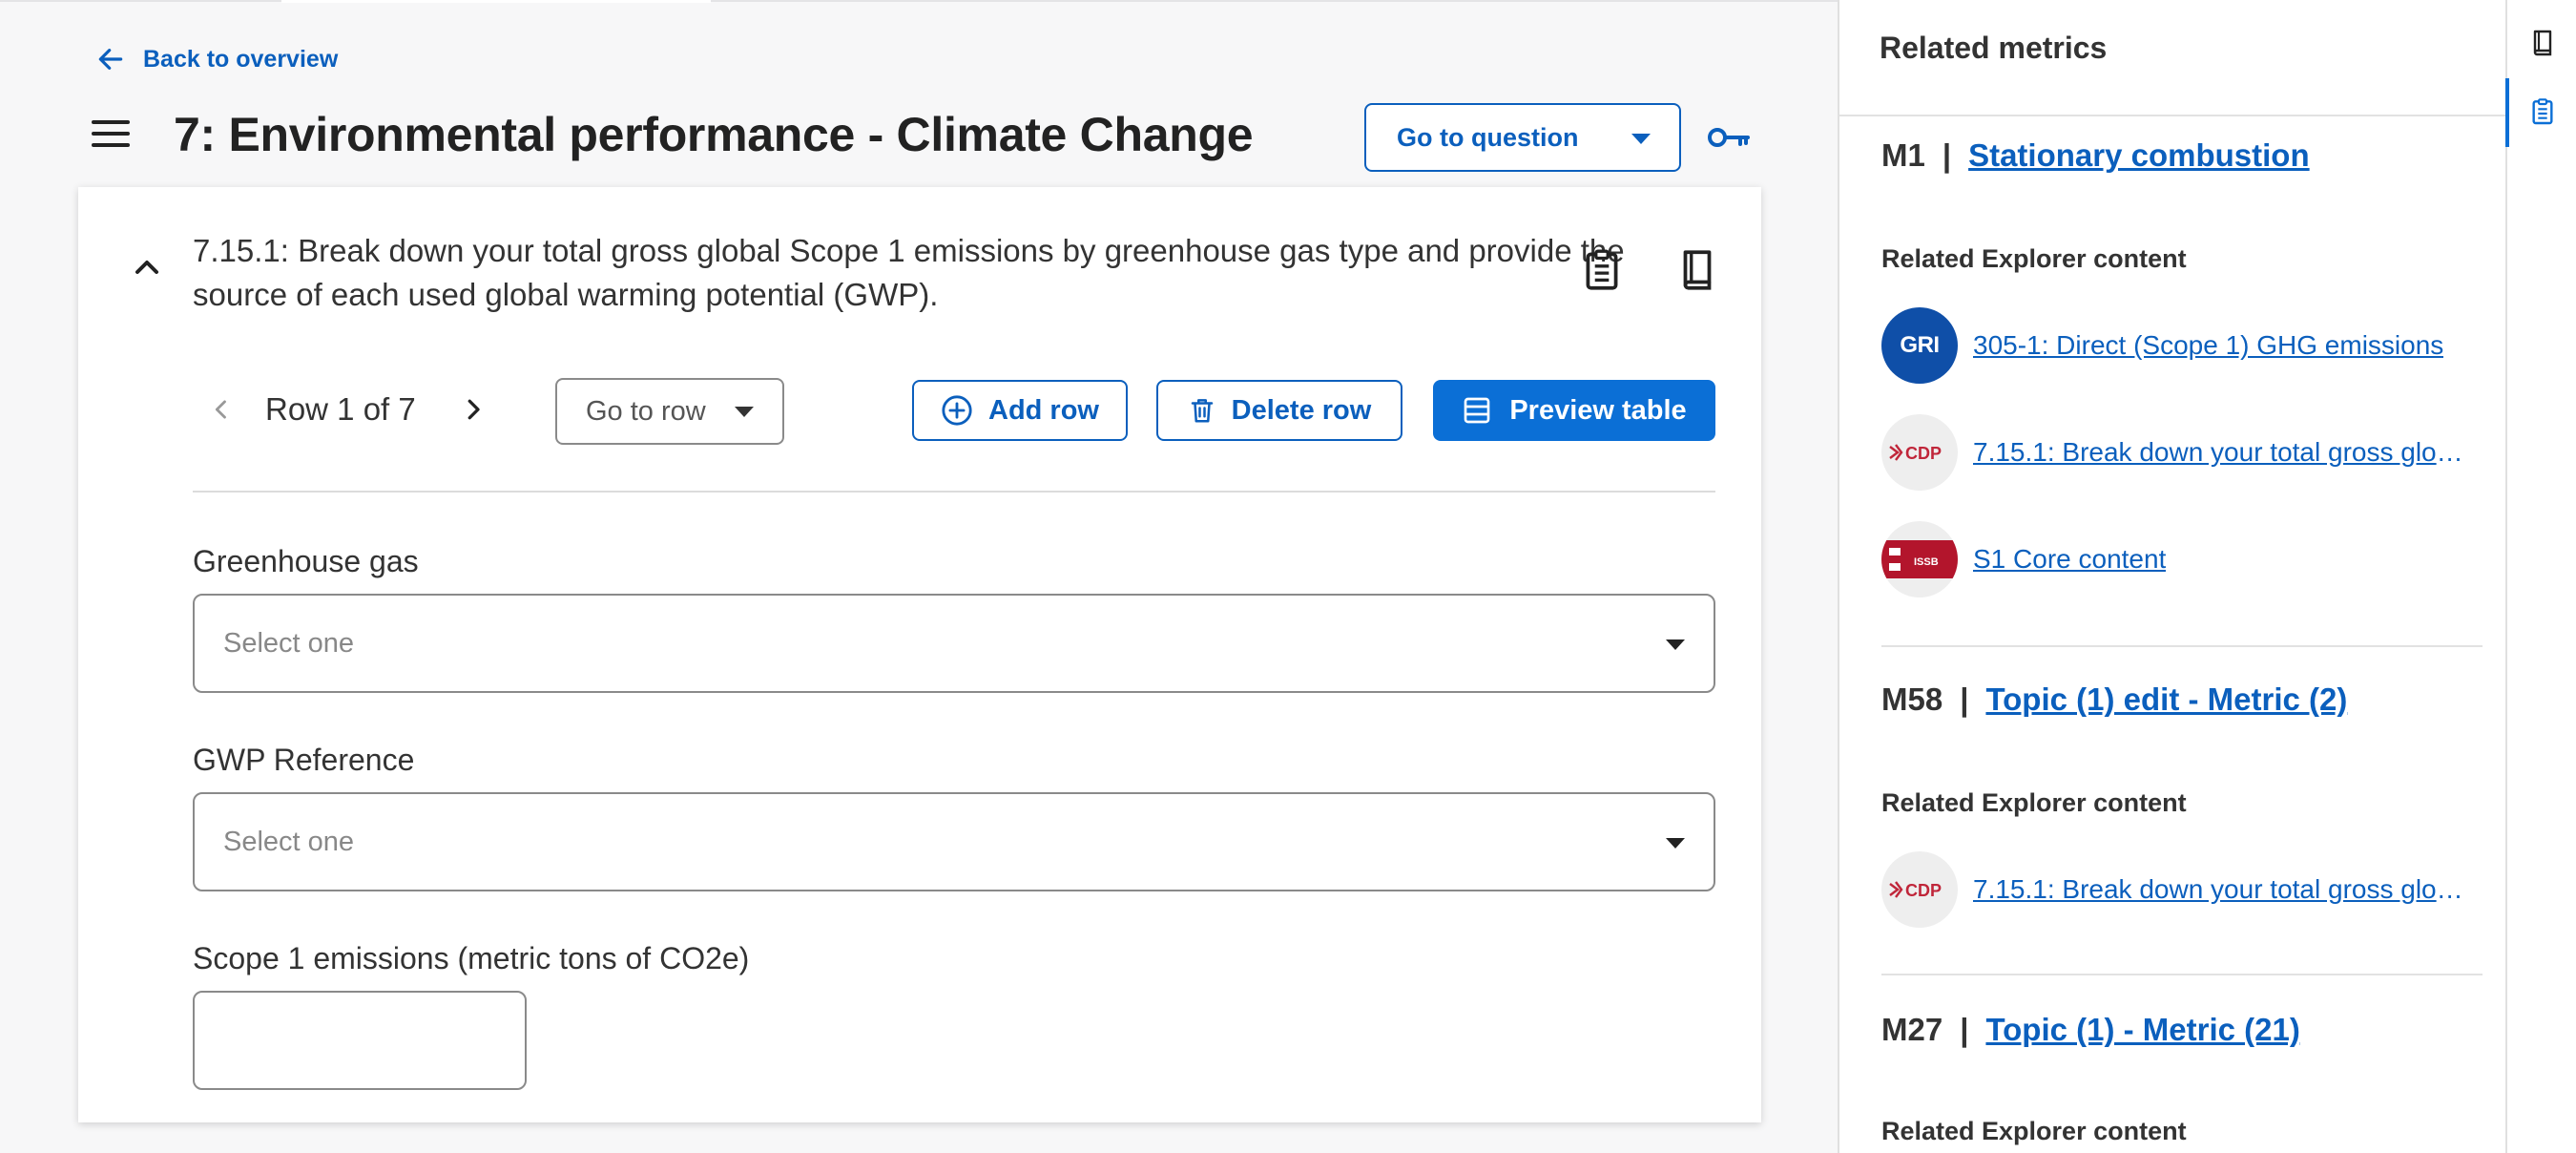  What do you see at coordinates (1903, 155) in the screenshot?
I see `metric-code: M1` at bounding box center [1903, 155].